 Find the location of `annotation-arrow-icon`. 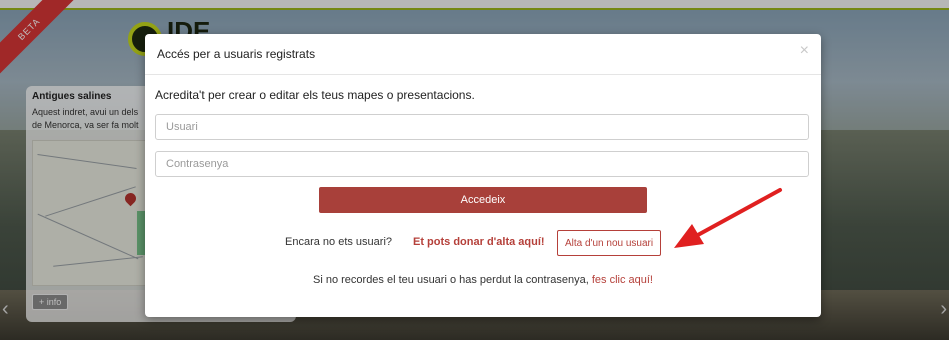

annotation-arrow-icon is located at coordinates (728, 218).